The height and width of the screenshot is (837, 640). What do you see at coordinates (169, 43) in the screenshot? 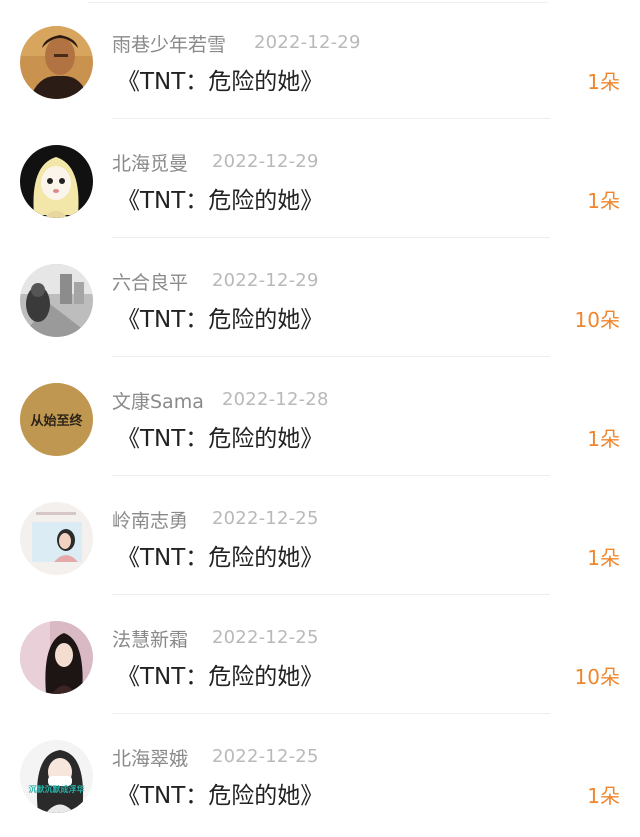
I see `user-name: 雨巷少年若雪` at bounding box center [169, 43].